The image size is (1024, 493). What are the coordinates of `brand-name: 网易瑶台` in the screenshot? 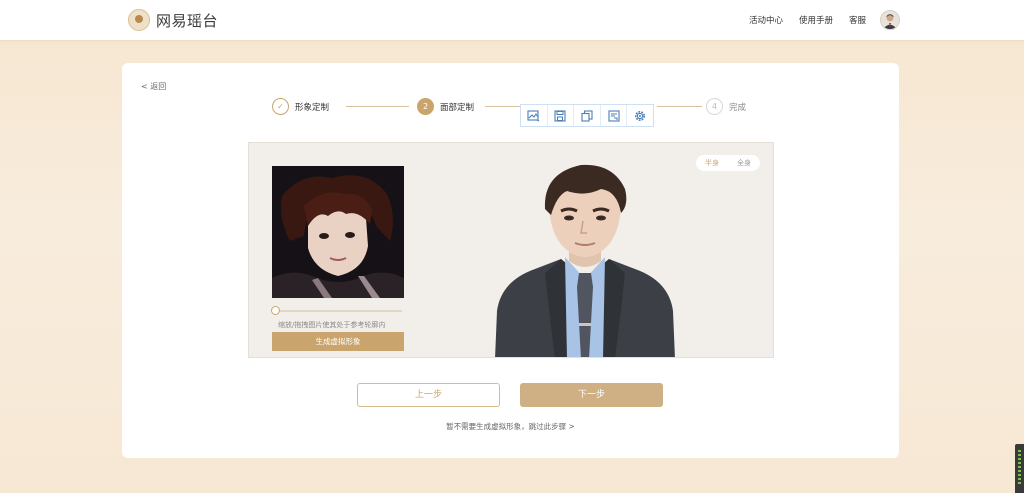 It's located at (187, 20).